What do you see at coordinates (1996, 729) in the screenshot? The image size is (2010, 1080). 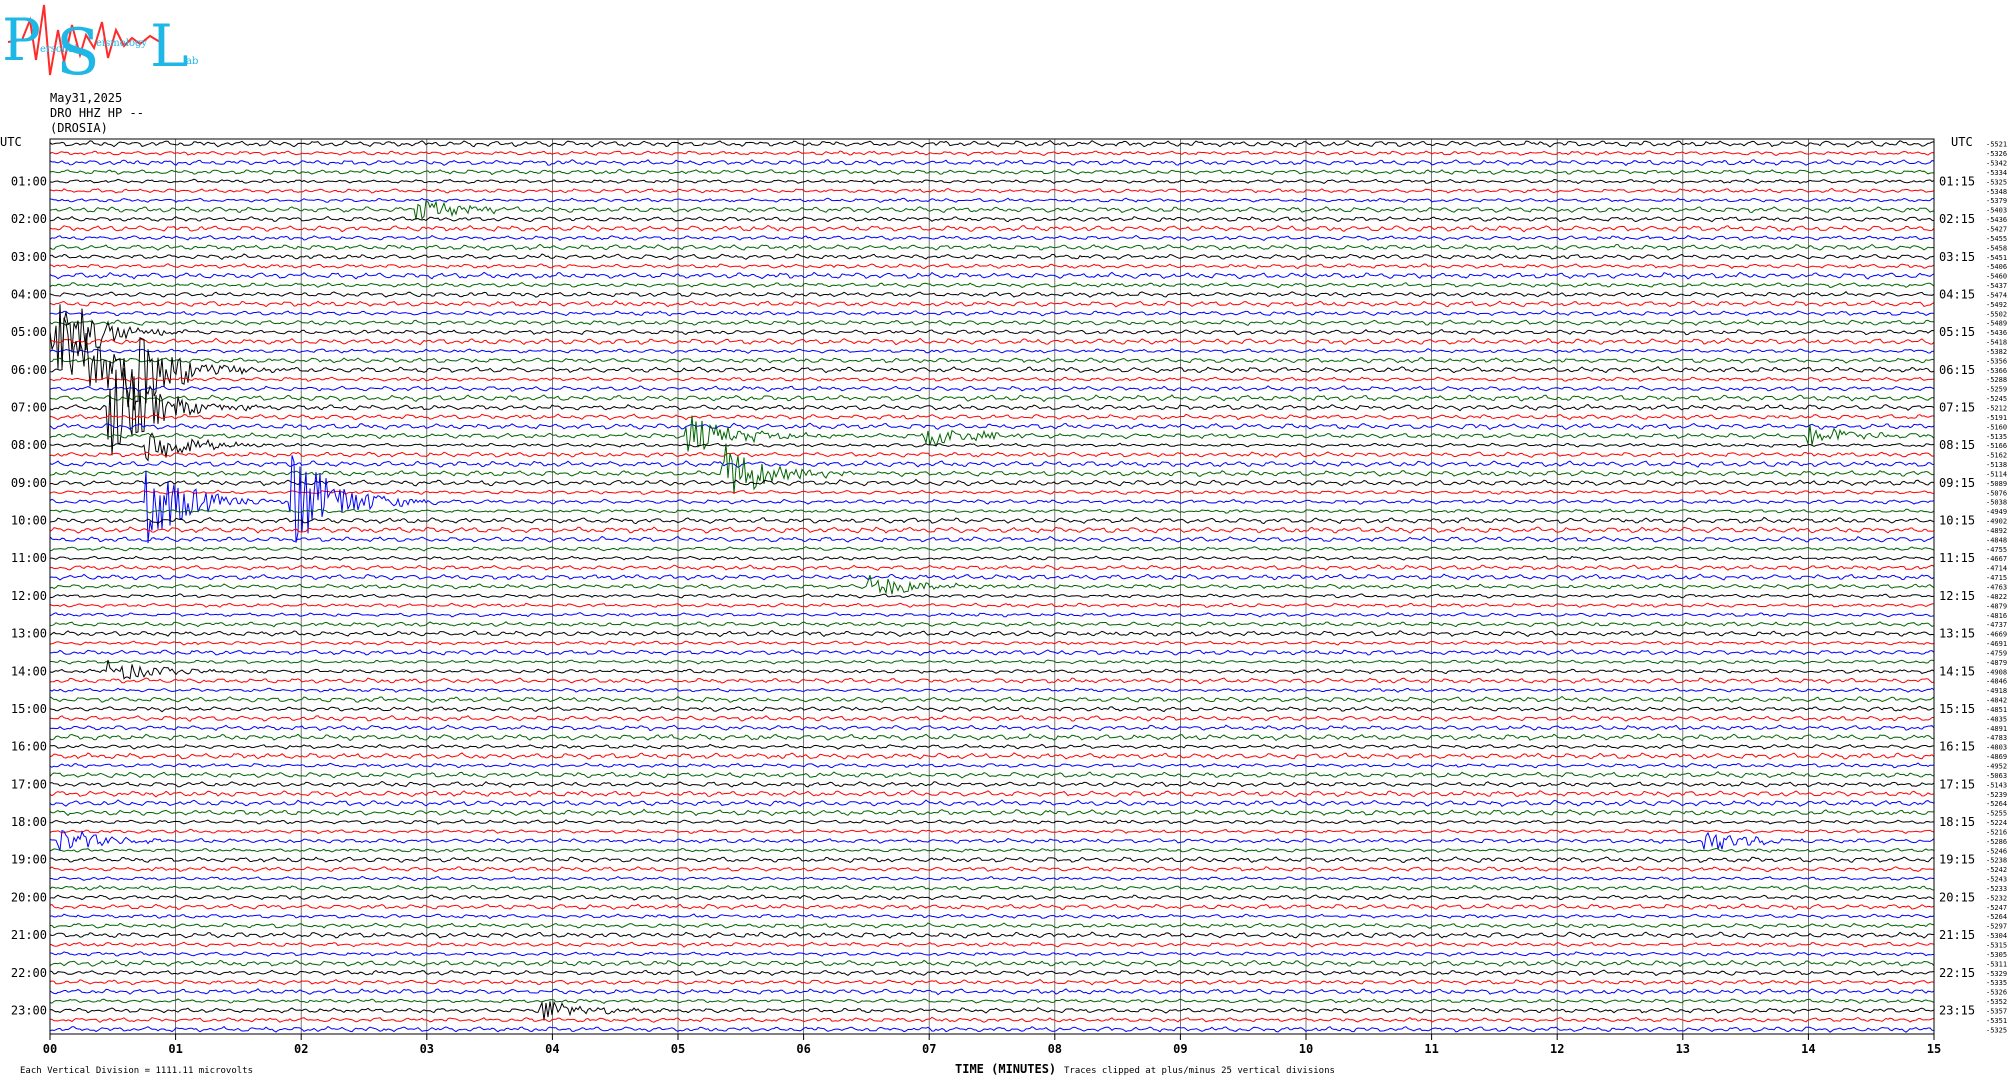 I see `trace-offset-label: -4891` at bounding box center [1996, 729].